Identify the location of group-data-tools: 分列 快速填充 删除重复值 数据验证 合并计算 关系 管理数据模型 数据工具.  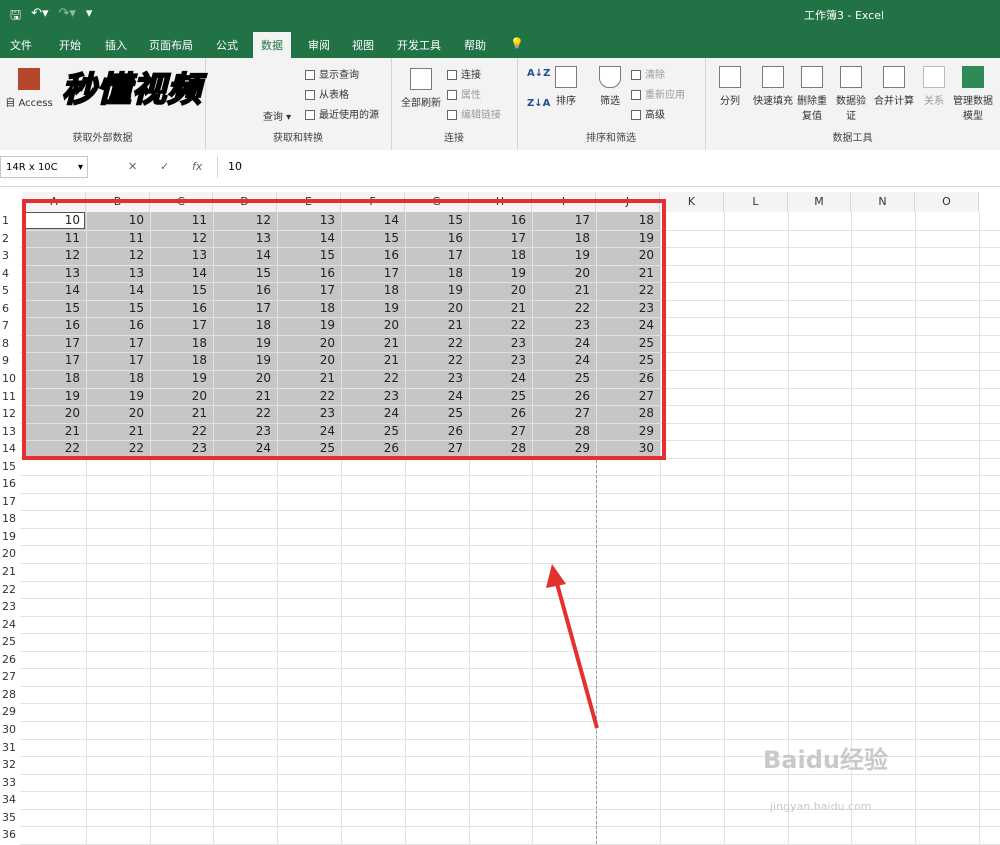
(852, 104).